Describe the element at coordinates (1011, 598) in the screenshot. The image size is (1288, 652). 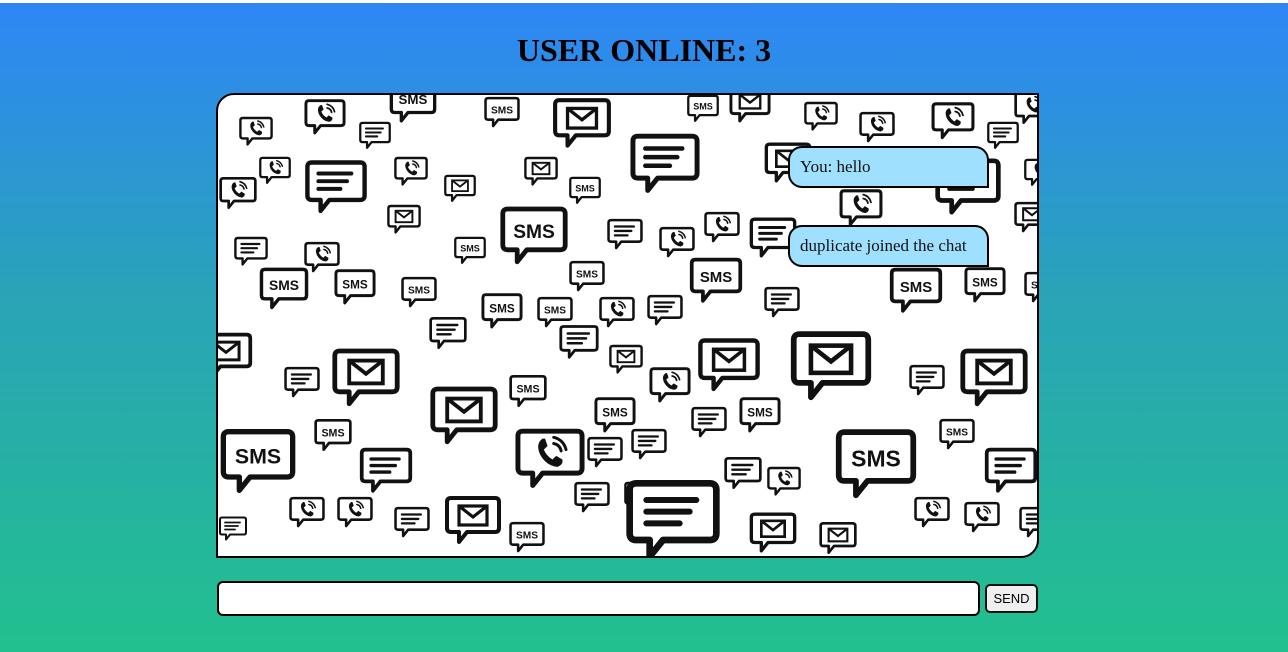
I see `send-button: SEND` at that location.